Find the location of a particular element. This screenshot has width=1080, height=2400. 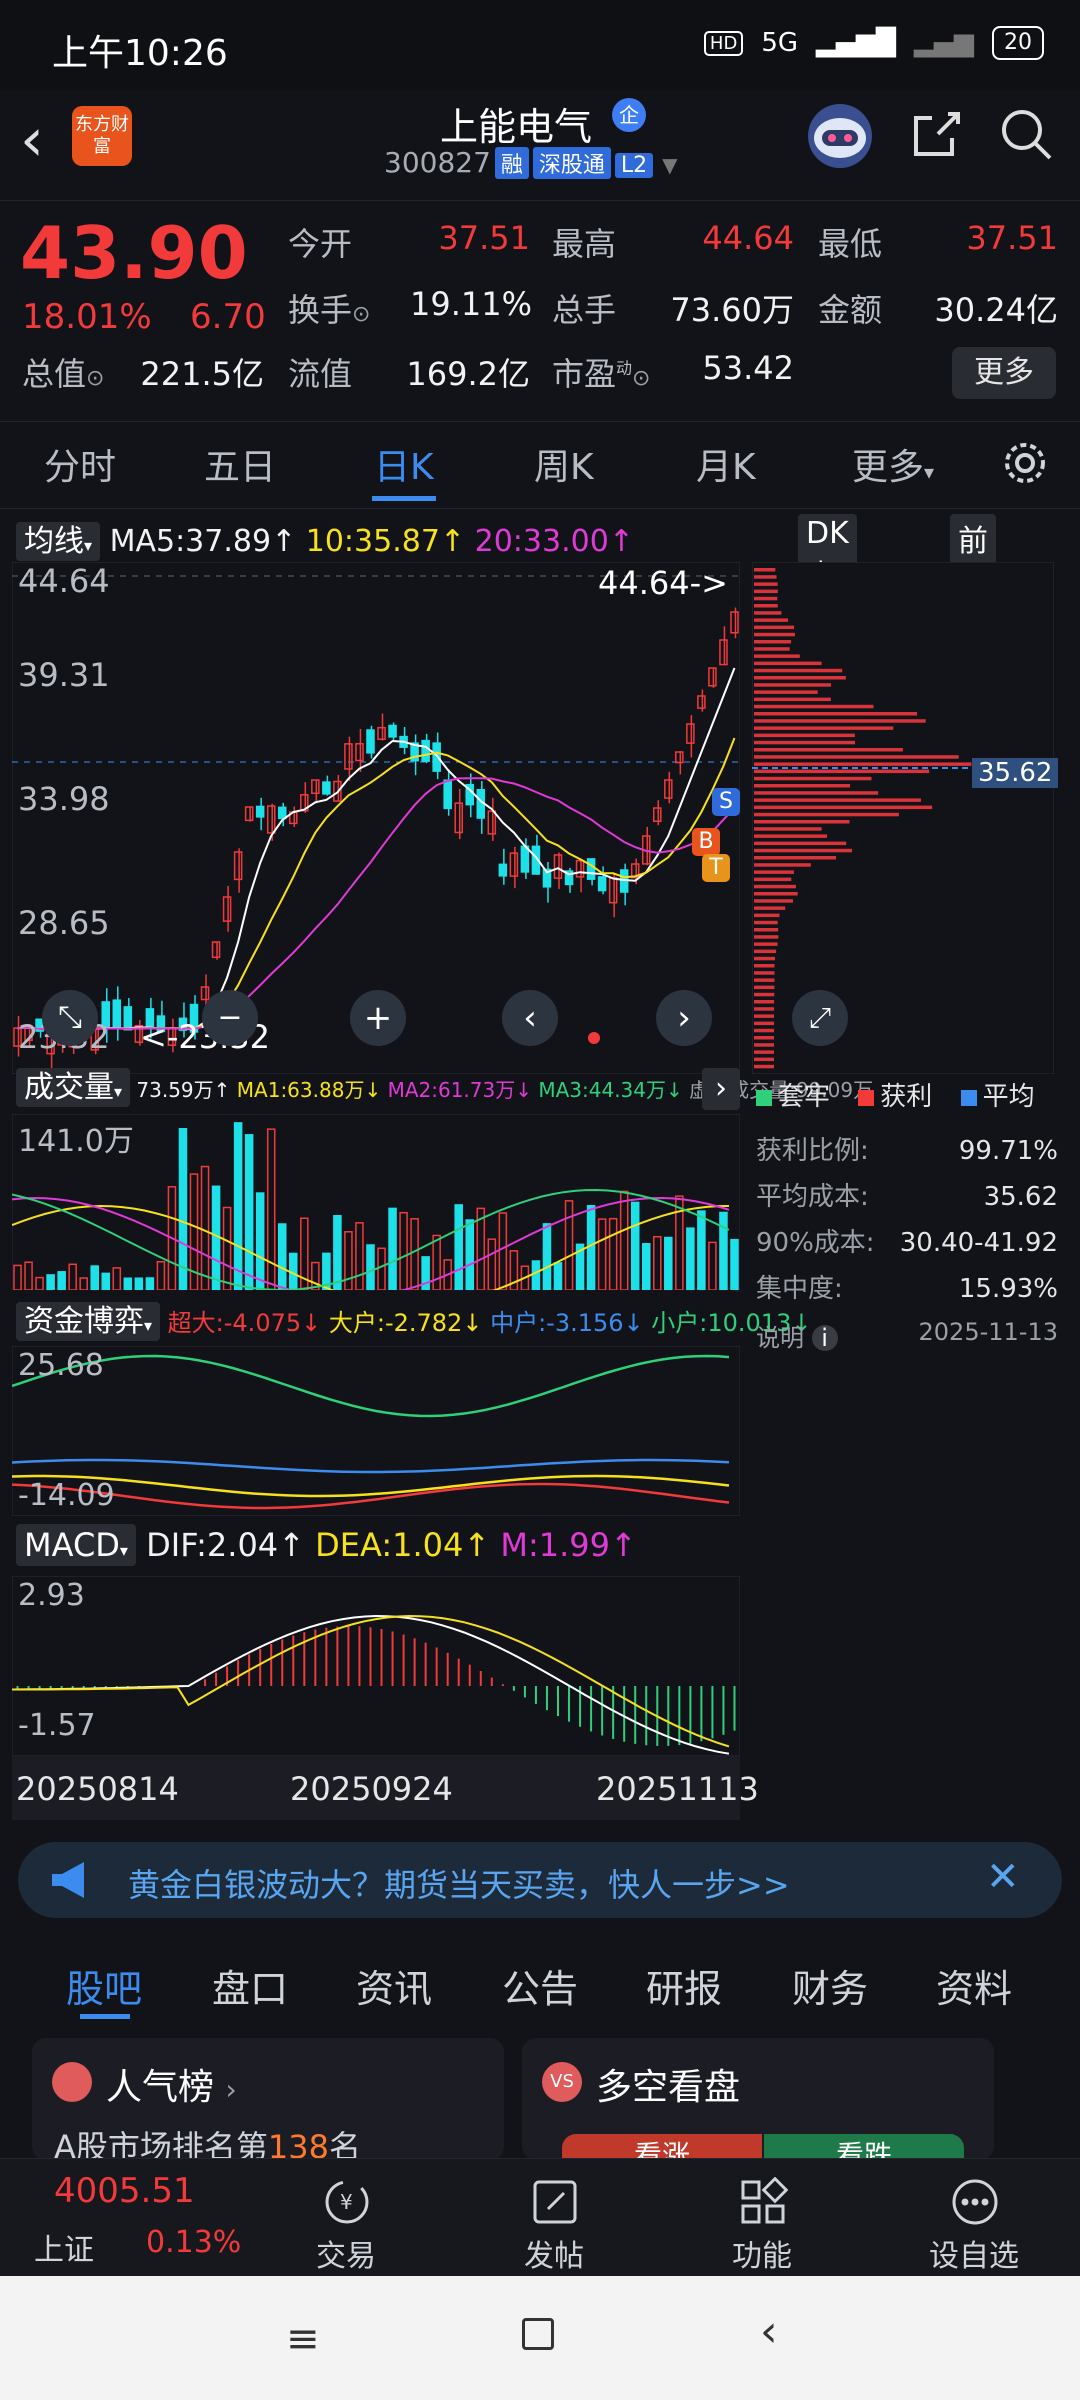

minus-icon: − is located at coordinates (230, 1018).